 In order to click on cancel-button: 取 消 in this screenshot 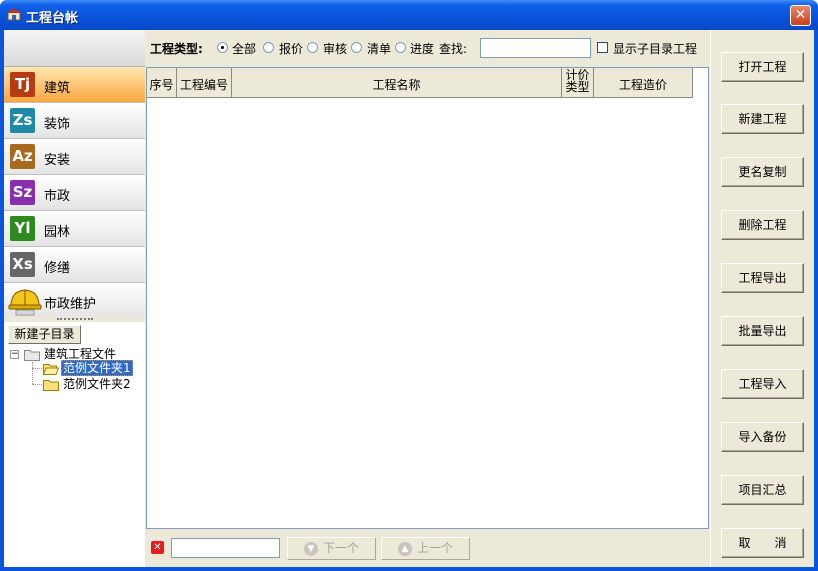, I will do `click(762, 543)`.